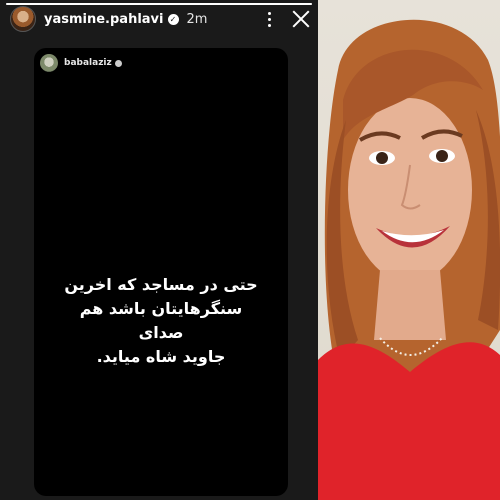 The height and width of the screenshot is (500, 500). What do you see at coordinates (49, 63) in the screenshot?
I see `shared-post-avatar` at bounding box center [49, 63].